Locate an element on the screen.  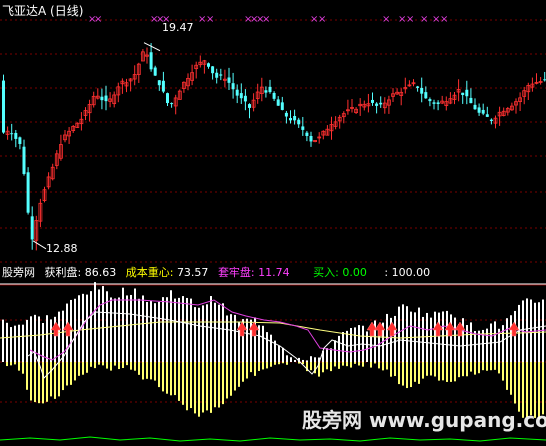
buy-label: 买入: is located at coordinates (326, 272).